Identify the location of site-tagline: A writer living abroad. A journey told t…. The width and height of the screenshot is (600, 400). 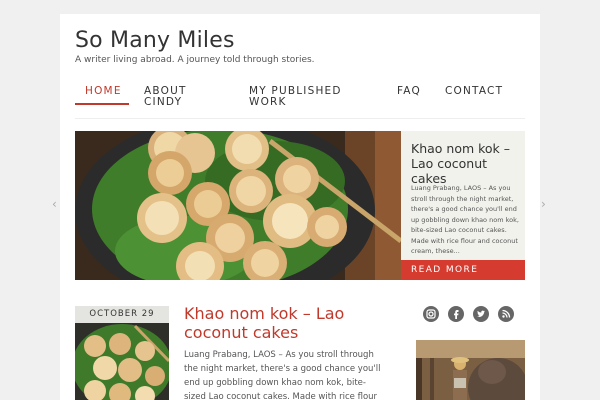
(195, 60).